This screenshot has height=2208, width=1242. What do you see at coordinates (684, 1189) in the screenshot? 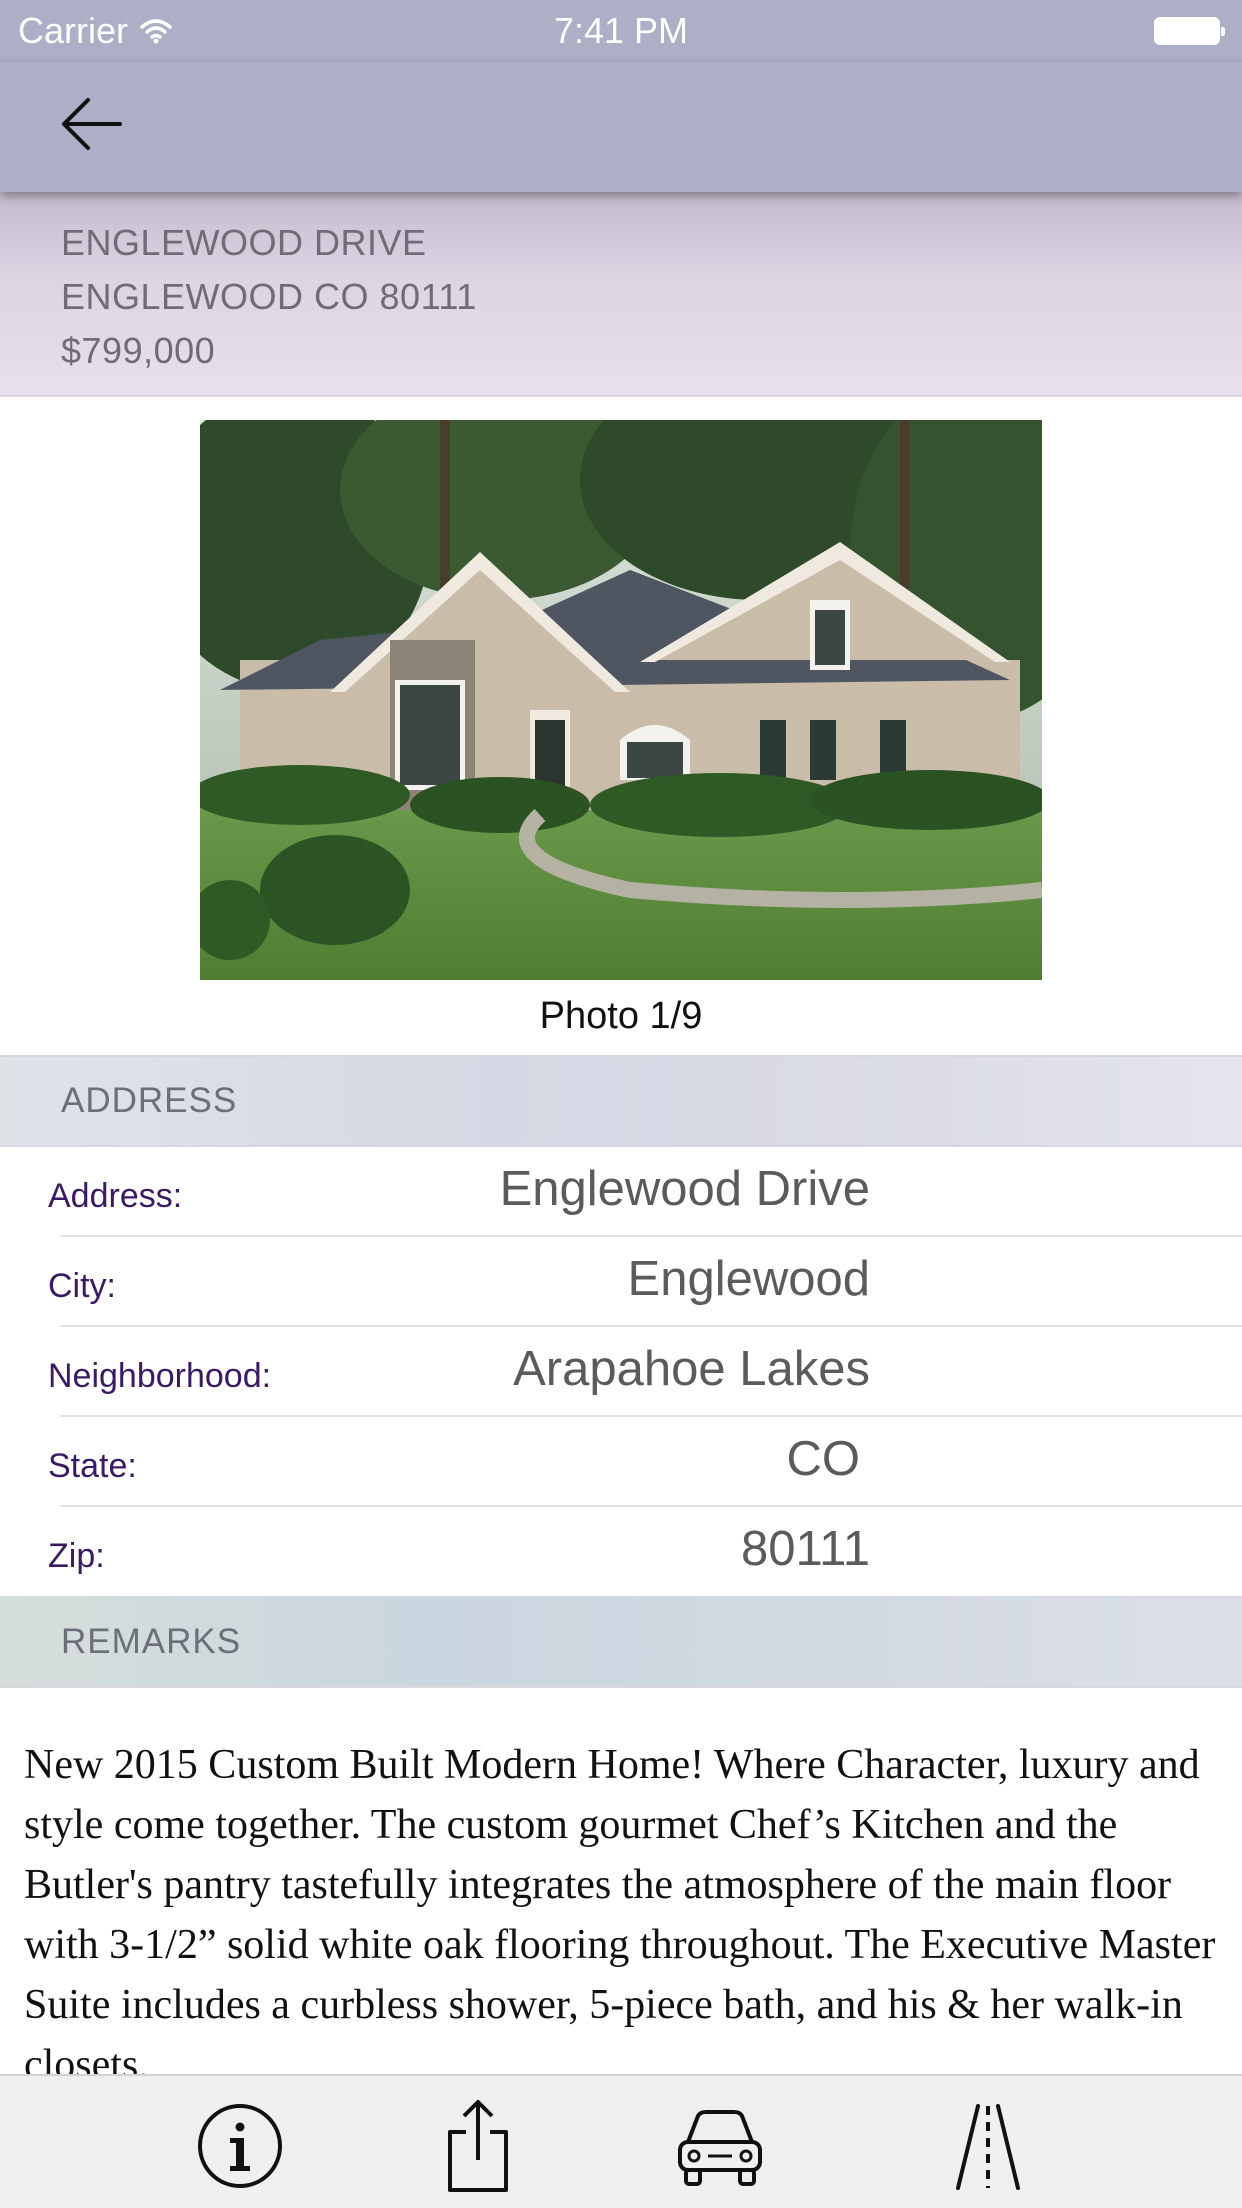
I see `address-value: Englewood Drive` at bounding box center [684, 1189].